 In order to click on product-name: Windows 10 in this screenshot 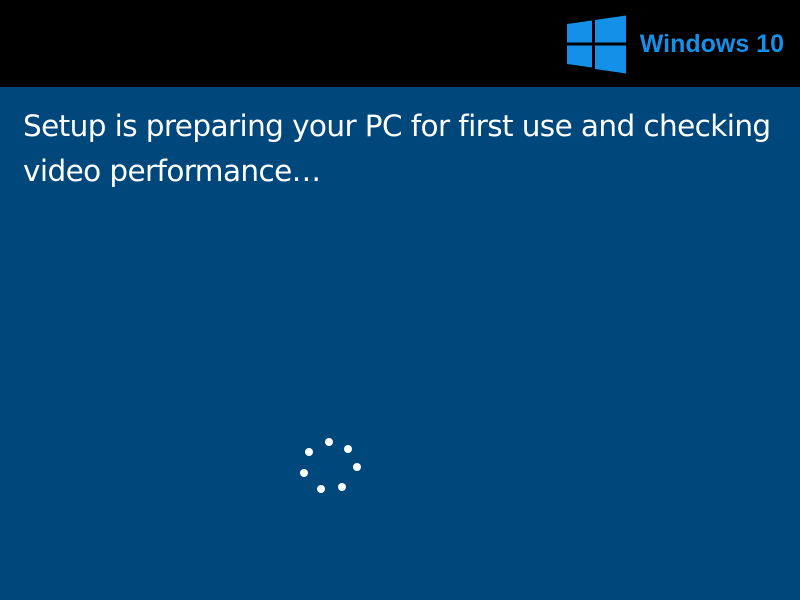, I will do `click(711, 43)`.